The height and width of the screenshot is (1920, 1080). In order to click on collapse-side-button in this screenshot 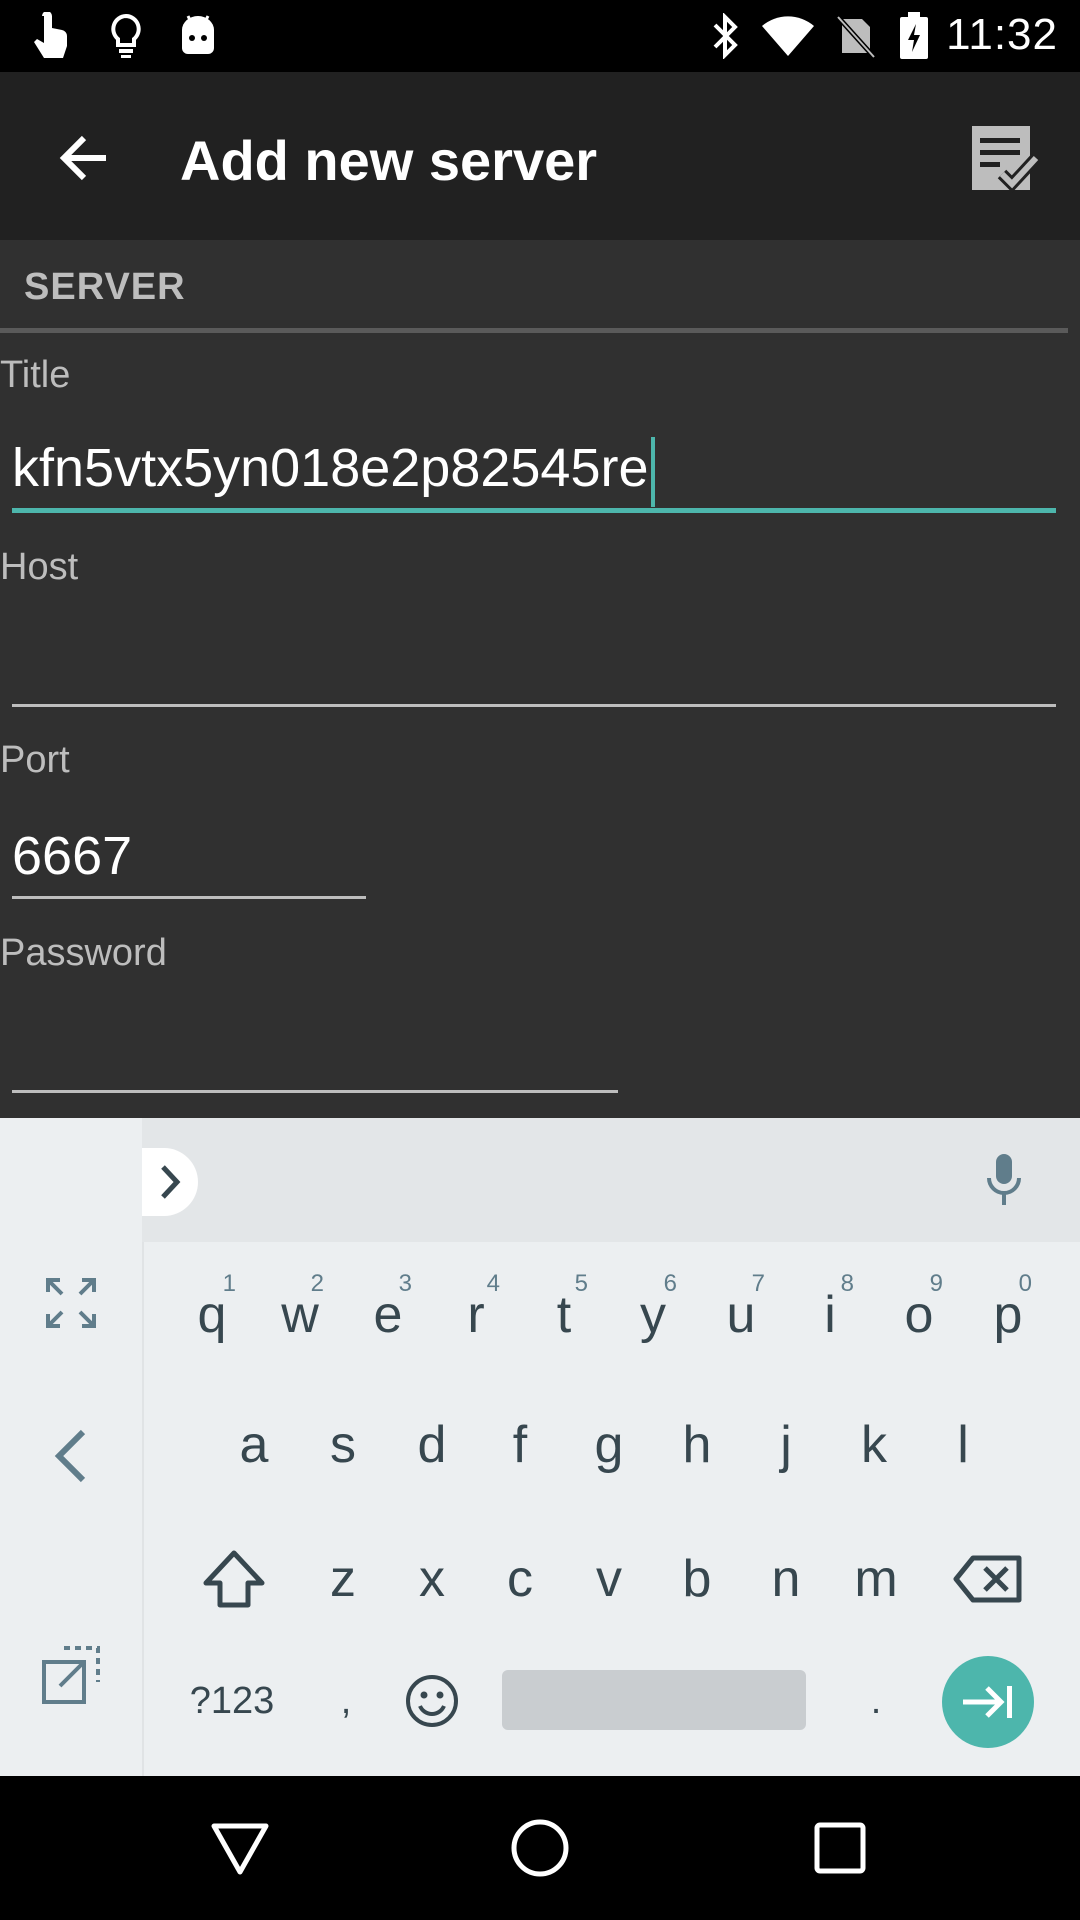, I will do `click(71, 1456)`.